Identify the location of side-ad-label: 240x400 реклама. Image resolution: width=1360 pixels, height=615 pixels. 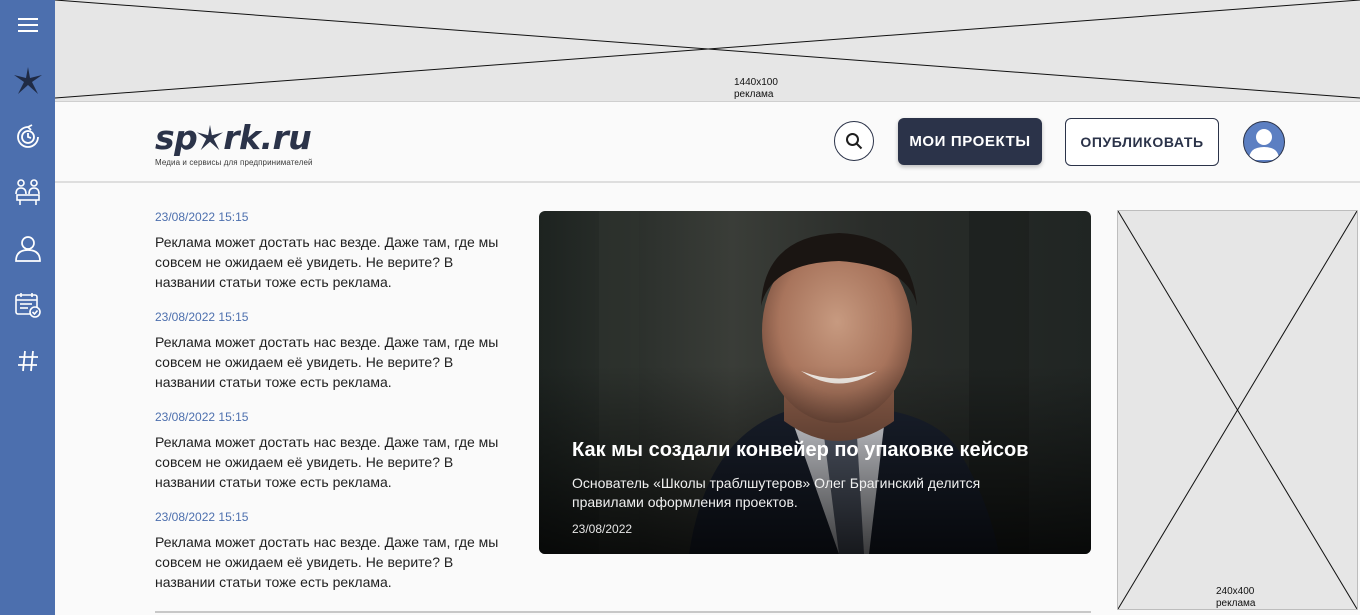
(1235, 598).